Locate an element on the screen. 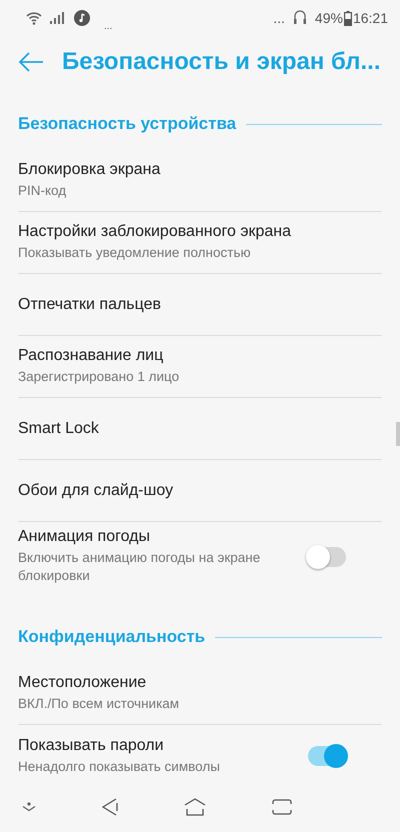  settings-item: Отпечатки пальцев is located at coordinates (200, 305).